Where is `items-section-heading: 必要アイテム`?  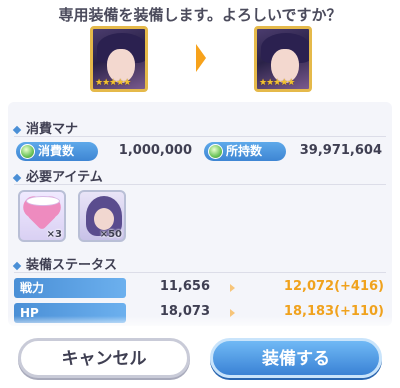 items-section-heading: 必要アイテム is located at coordinates (57, 175).